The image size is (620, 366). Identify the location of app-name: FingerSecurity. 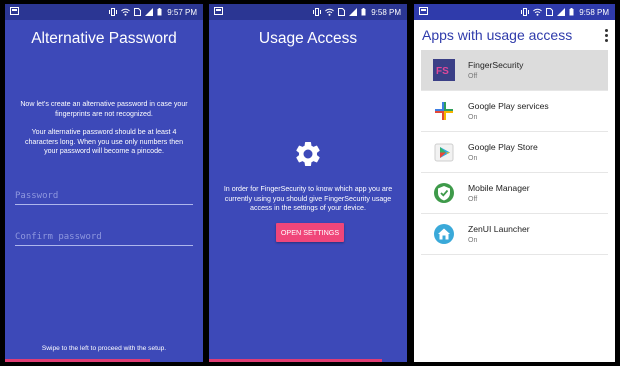
(496, 65).